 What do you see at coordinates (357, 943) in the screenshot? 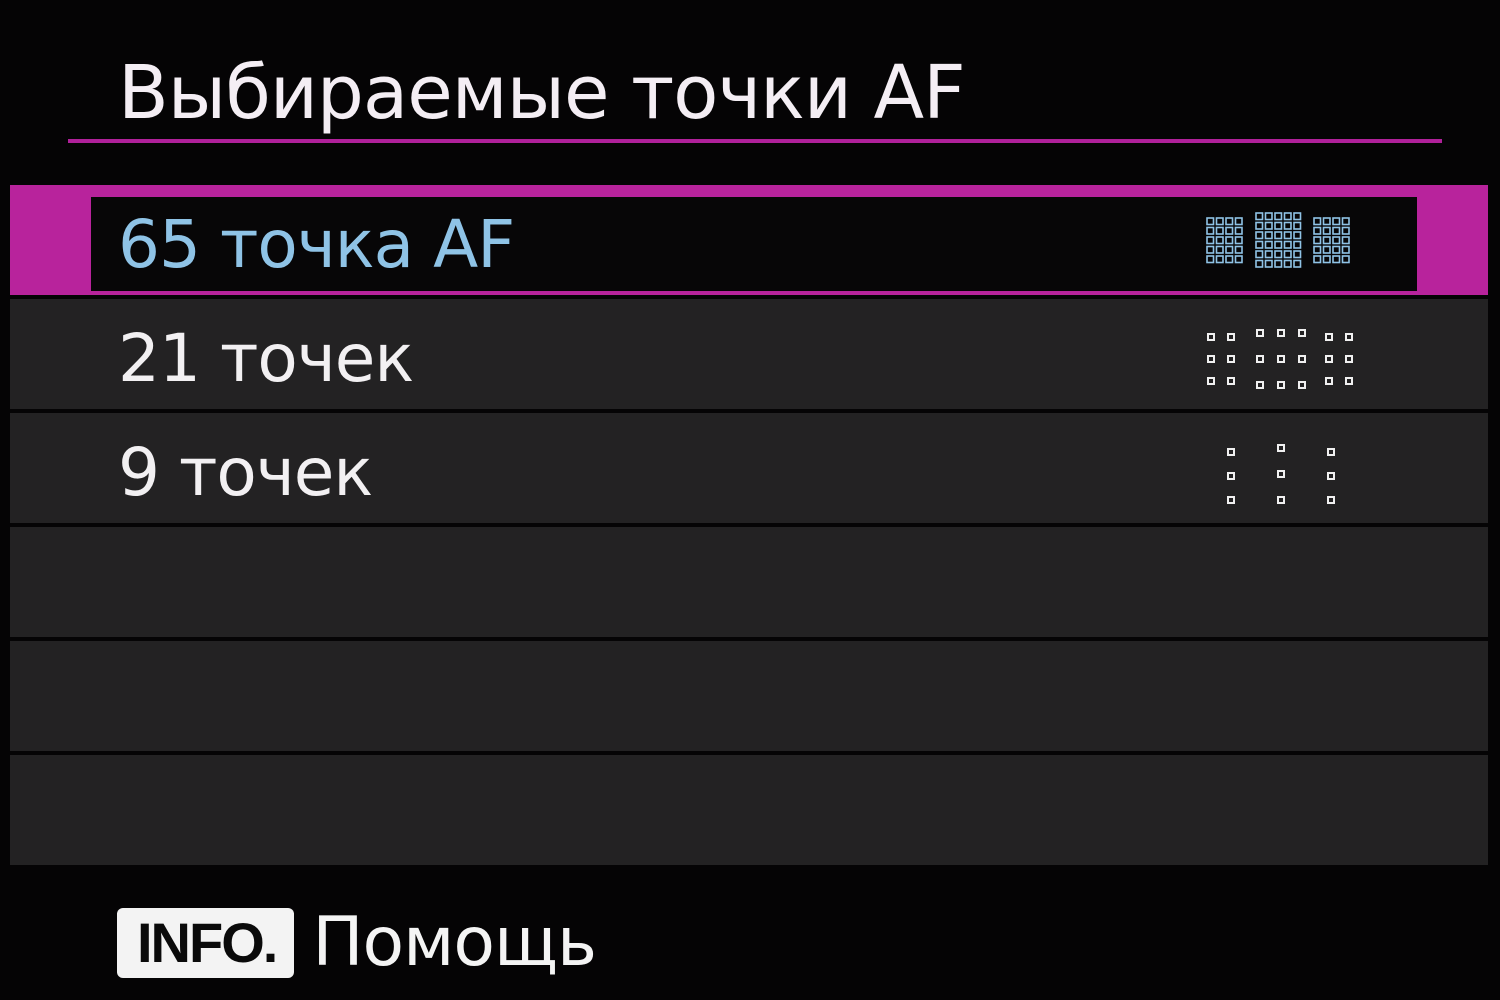
I see `footer-help-bar: INFO. Помощь` at bounding box center [357, 943].